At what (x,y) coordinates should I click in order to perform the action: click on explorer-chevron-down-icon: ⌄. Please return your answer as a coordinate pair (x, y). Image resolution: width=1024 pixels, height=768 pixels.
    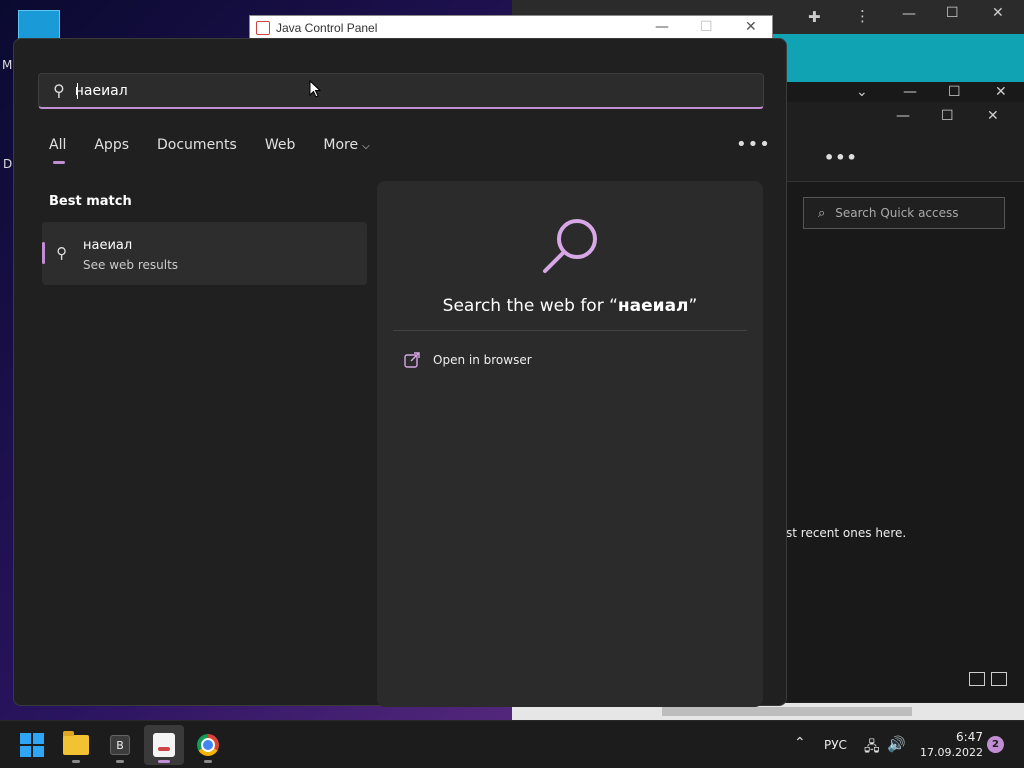
    Looking at the image, I should click on (862, 92).